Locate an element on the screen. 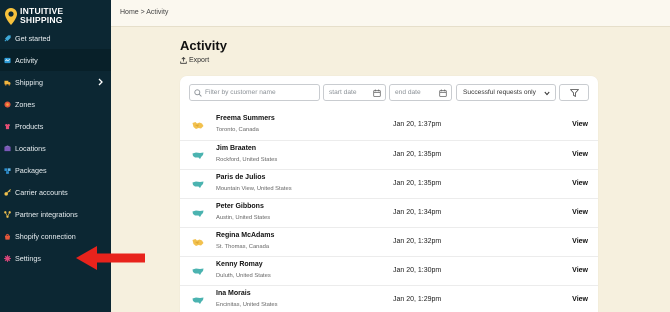 This screenshot has width=670, height=312. request-timestamp: Jan 20, 1:32pm is located at coordinates (417, 241).